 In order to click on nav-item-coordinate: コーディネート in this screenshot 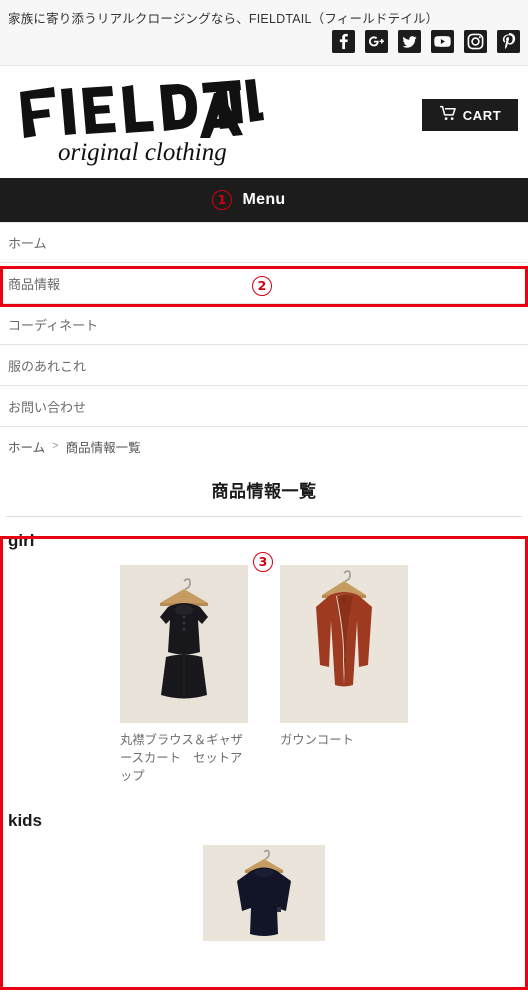, I will do `click(264, 324)`.